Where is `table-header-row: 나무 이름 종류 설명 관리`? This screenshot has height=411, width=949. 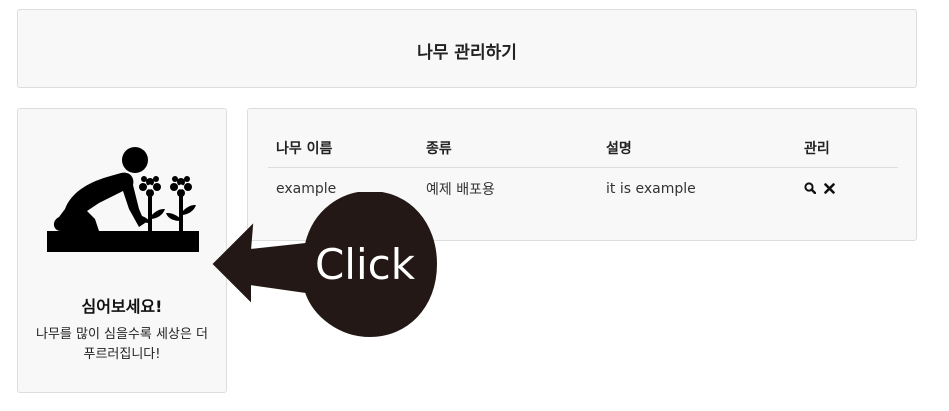
table-header-row: 나무 이름 종류 설명 관리 is located at coordinates (583, 150).